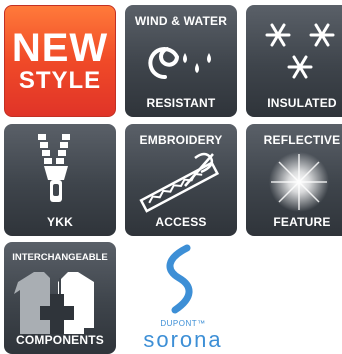  I want to click on access-label: ACCESS, so click(181, 222).